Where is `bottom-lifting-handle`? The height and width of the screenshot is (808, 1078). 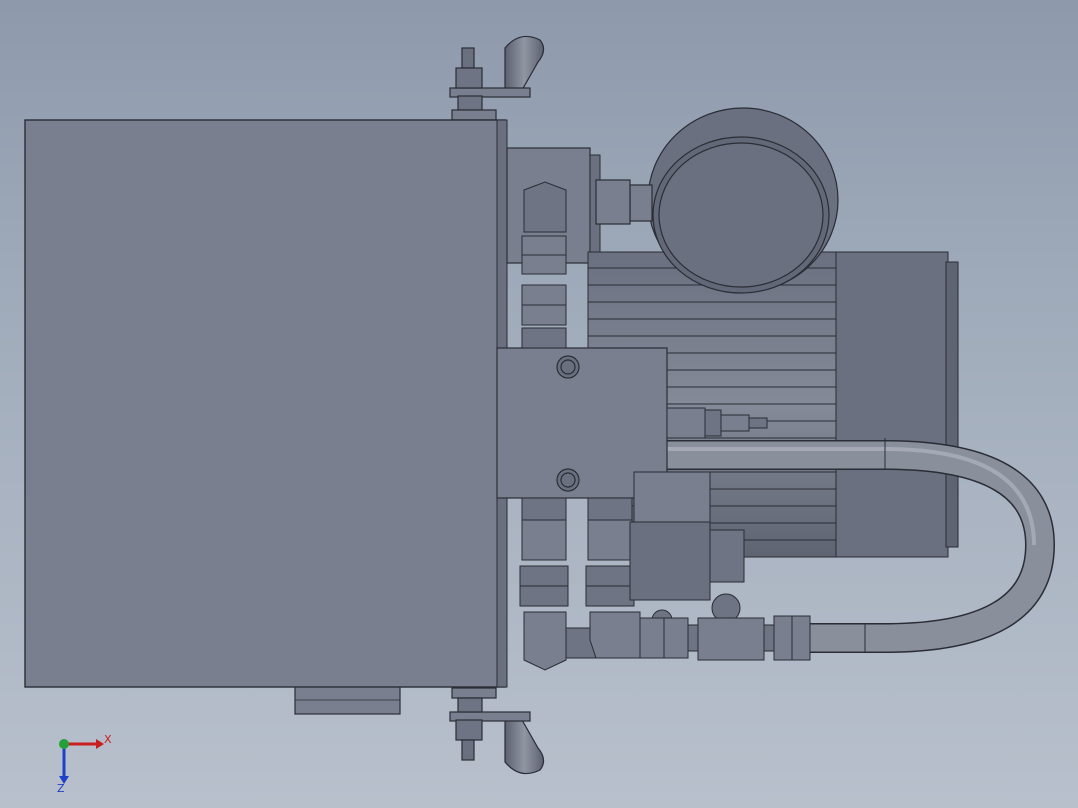
bottom-lifting-handle is located at coordinates (497, 731).